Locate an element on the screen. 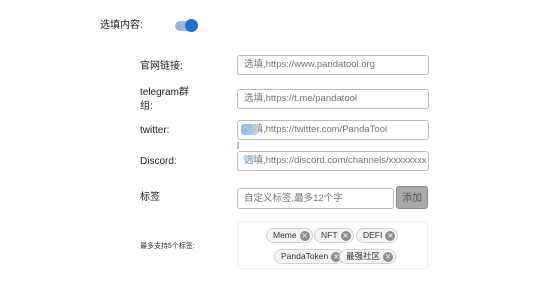  twitter-input is located at coordinates (333, 130).